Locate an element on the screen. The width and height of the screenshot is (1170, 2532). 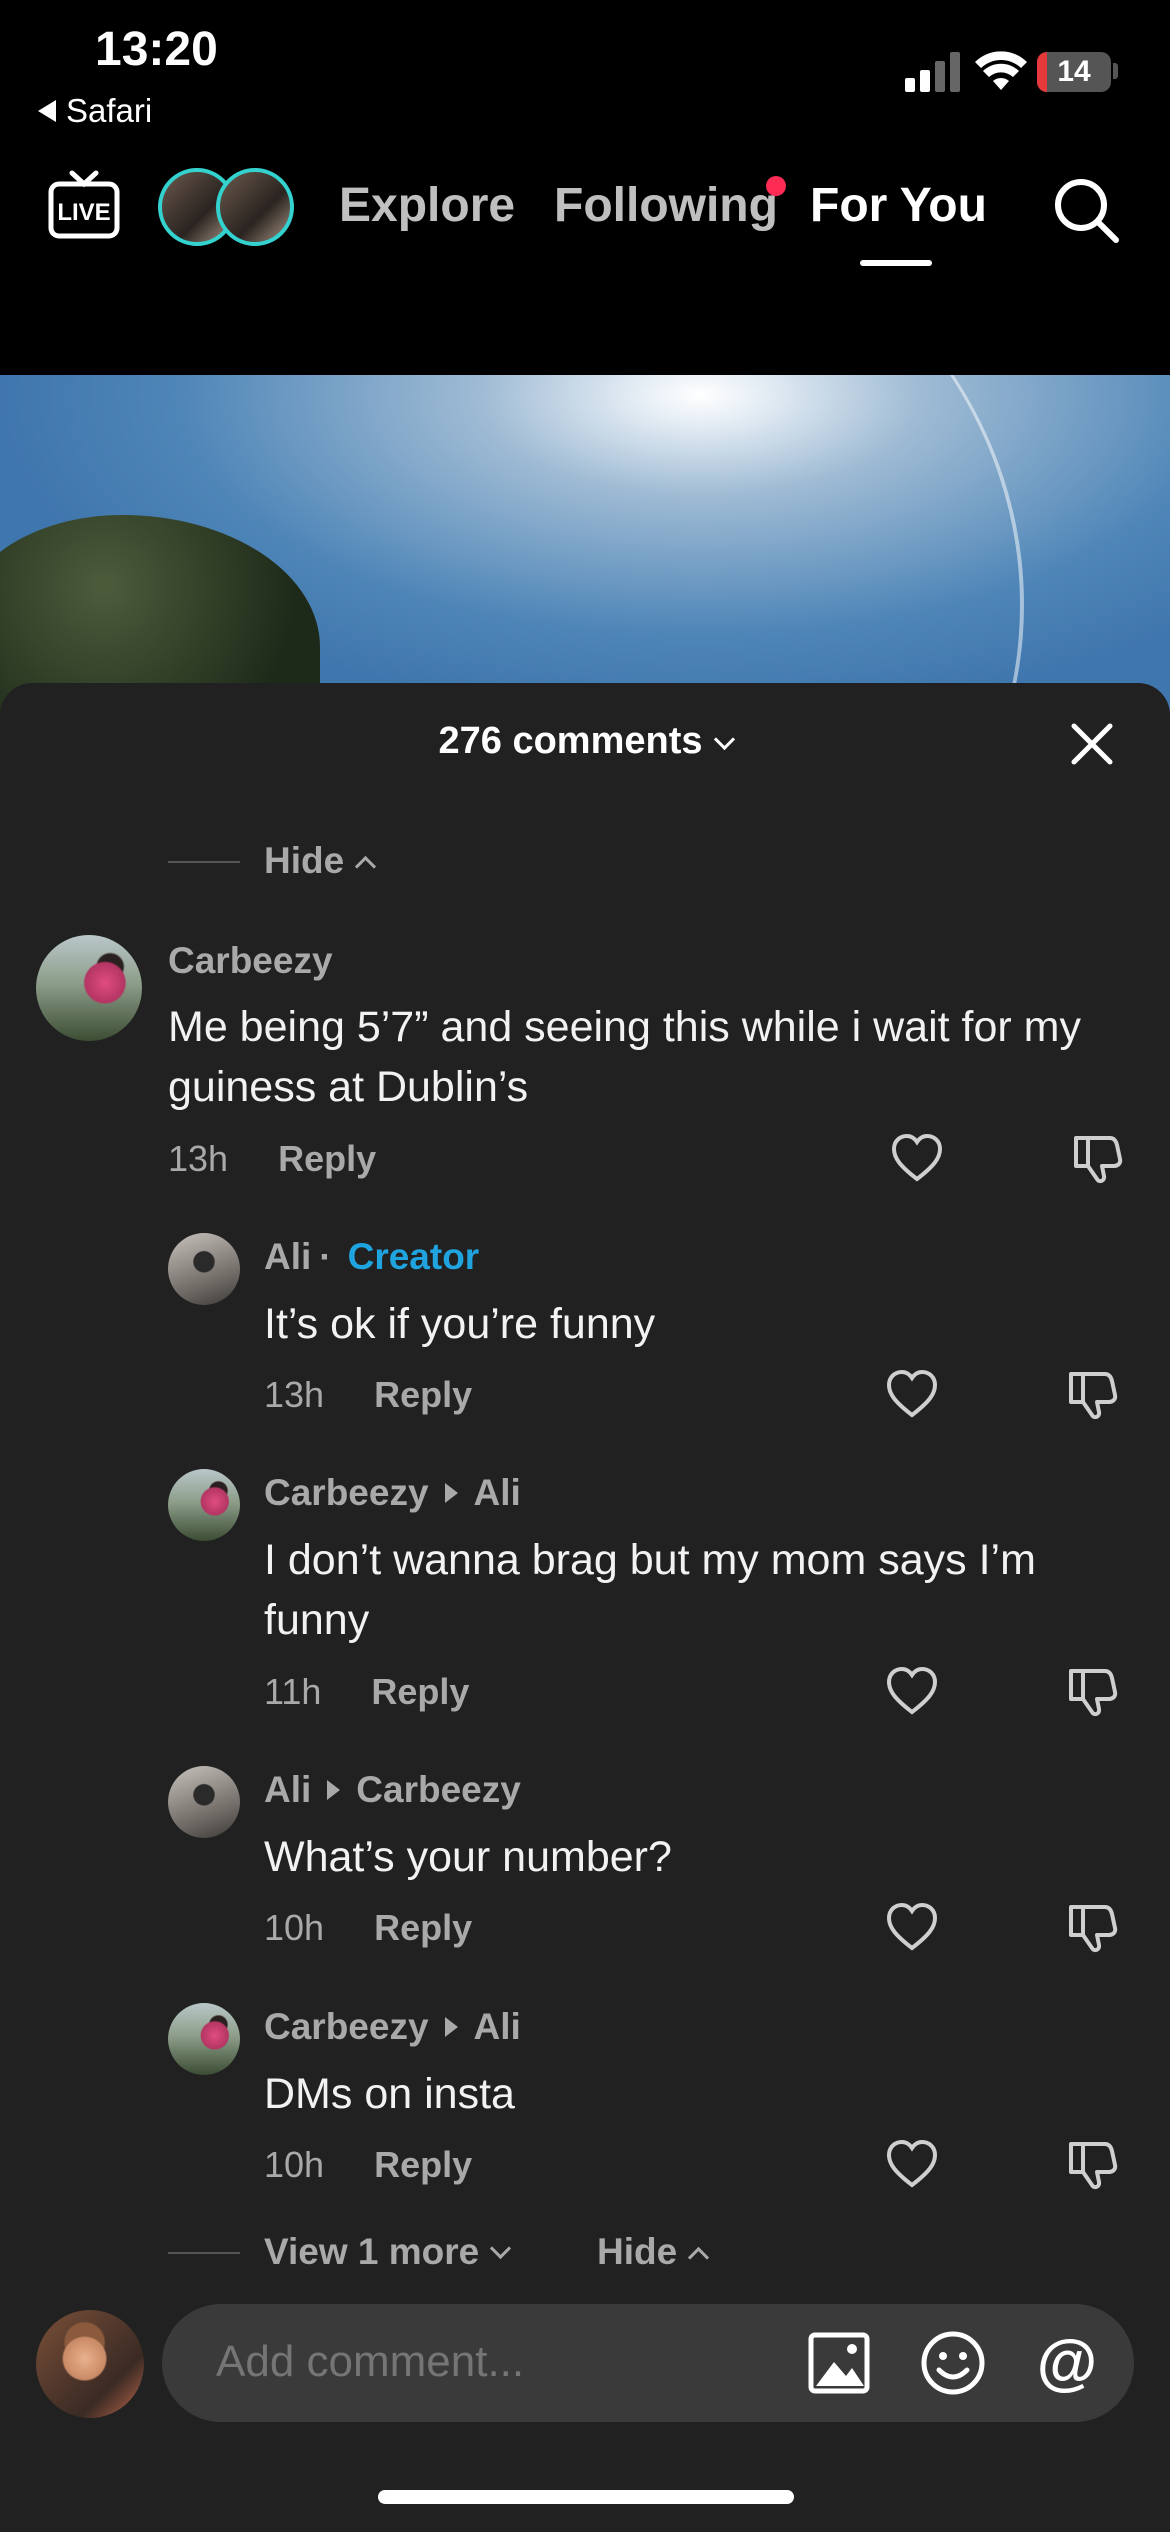
reply-header: Ali Carbeezy is located at coordinates (392, 1790).